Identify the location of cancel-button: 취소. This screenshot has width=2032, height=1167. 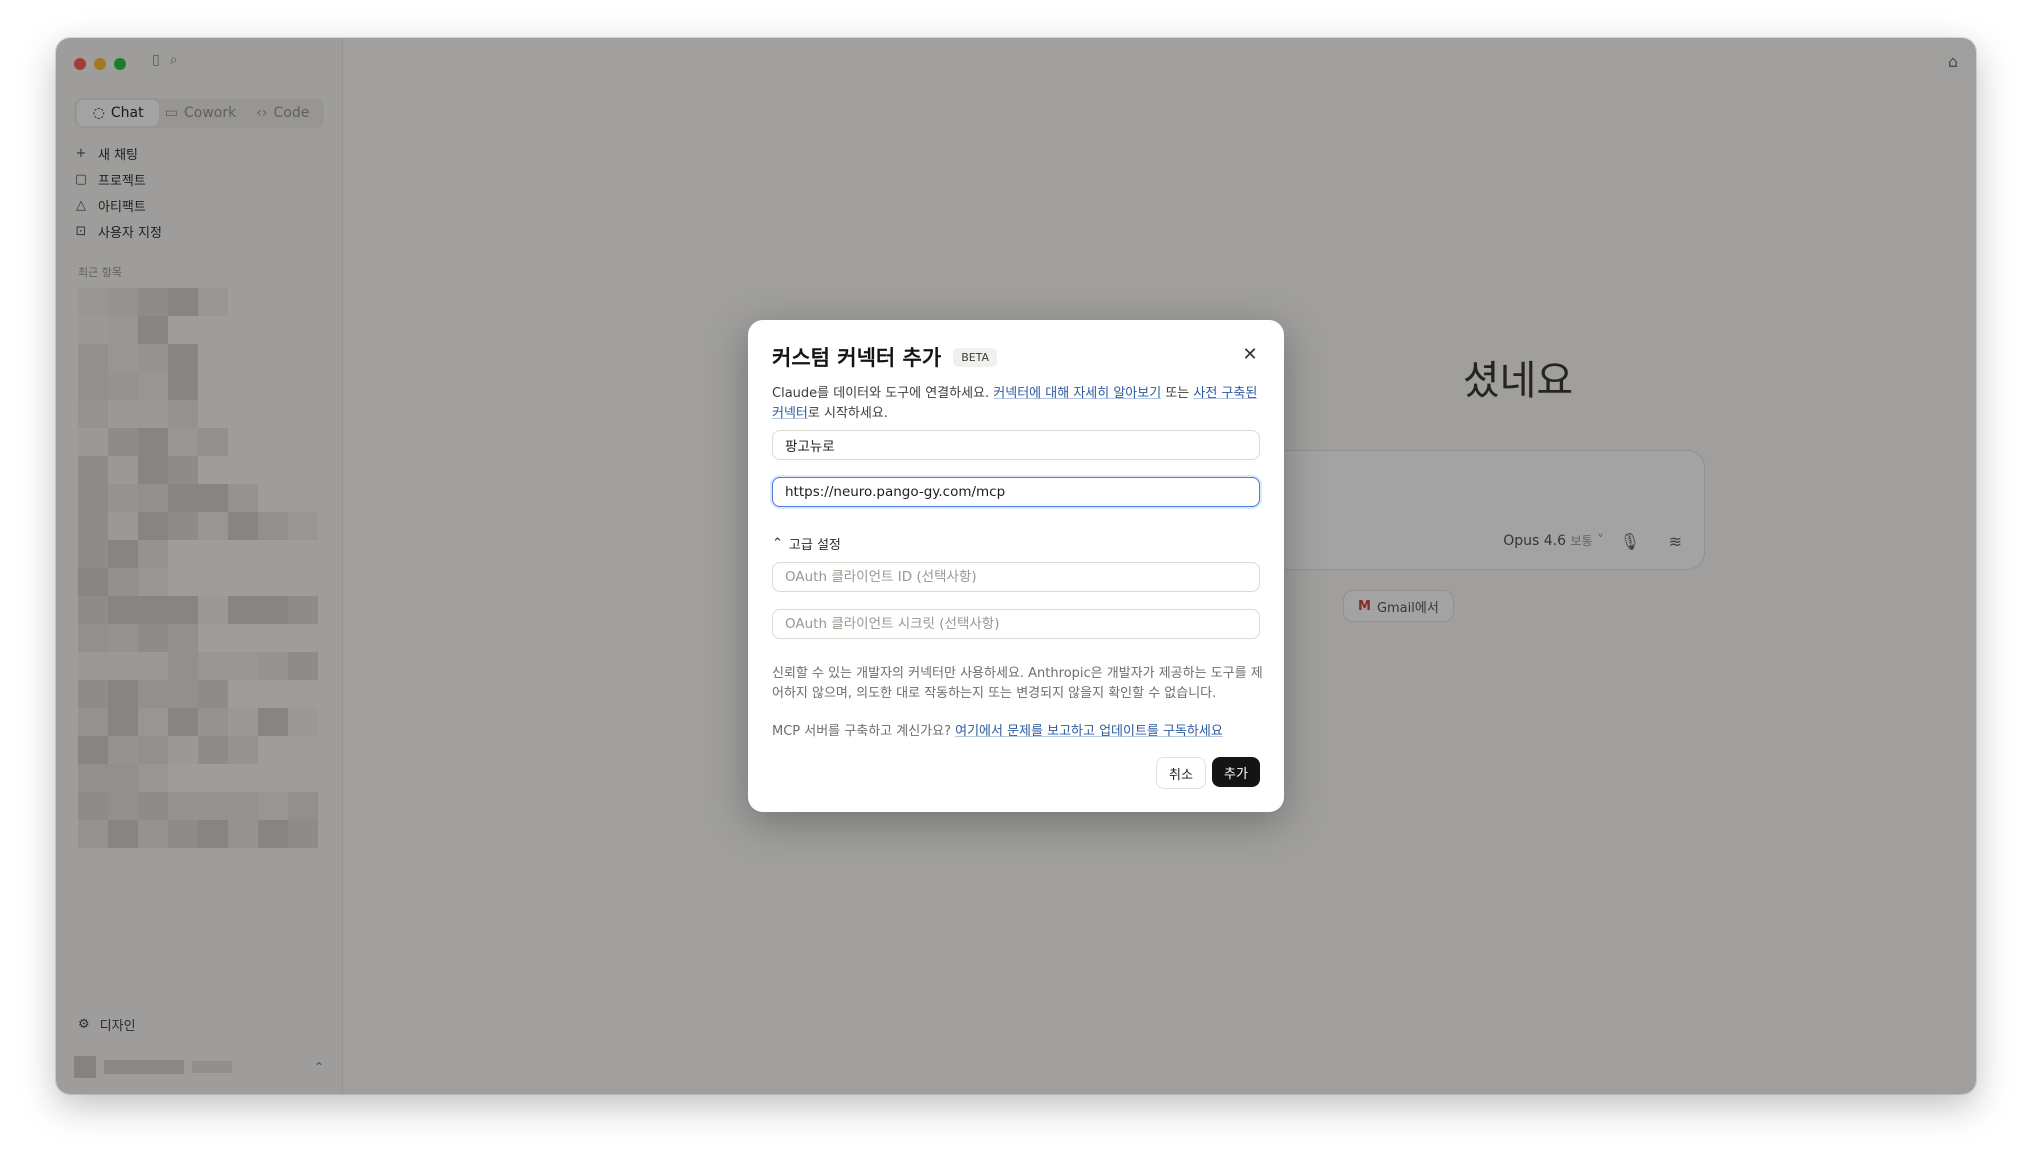
(1181, 773).